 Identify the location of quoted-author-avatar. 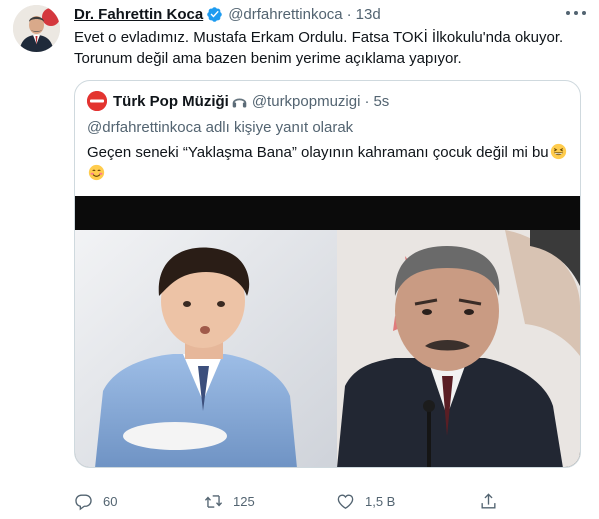
(97, 101).